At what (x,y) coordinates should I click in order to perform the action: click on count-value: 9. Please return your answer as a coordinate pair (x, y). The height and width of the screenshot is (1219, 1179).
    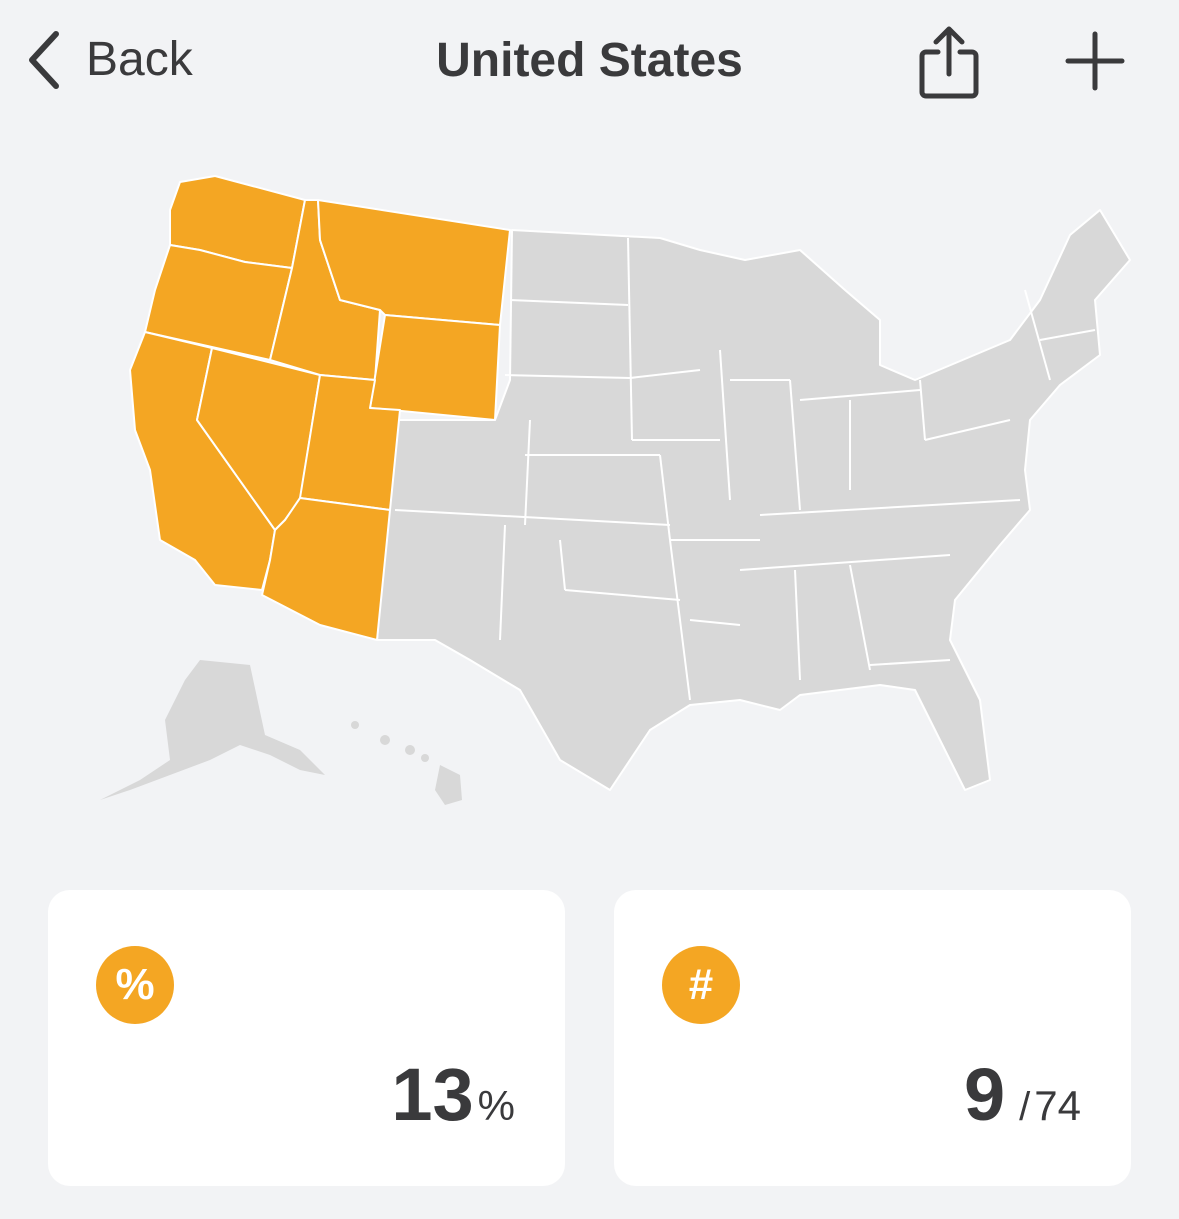
    Looking at the image, I should click on (985, 1094).